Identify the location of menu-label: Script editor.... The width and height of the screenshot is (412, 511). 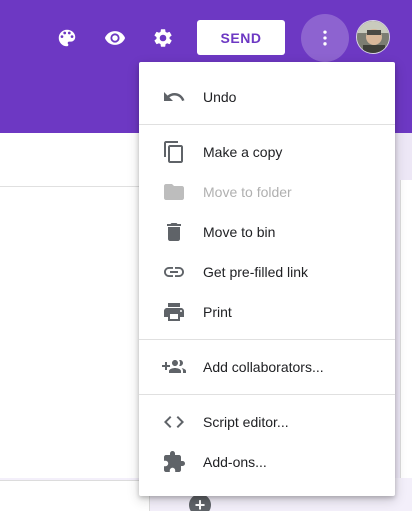
(246, 422).